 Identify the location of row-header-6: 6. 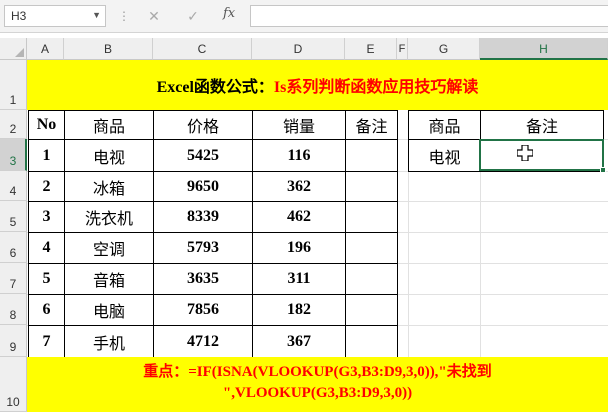
(13, 247).